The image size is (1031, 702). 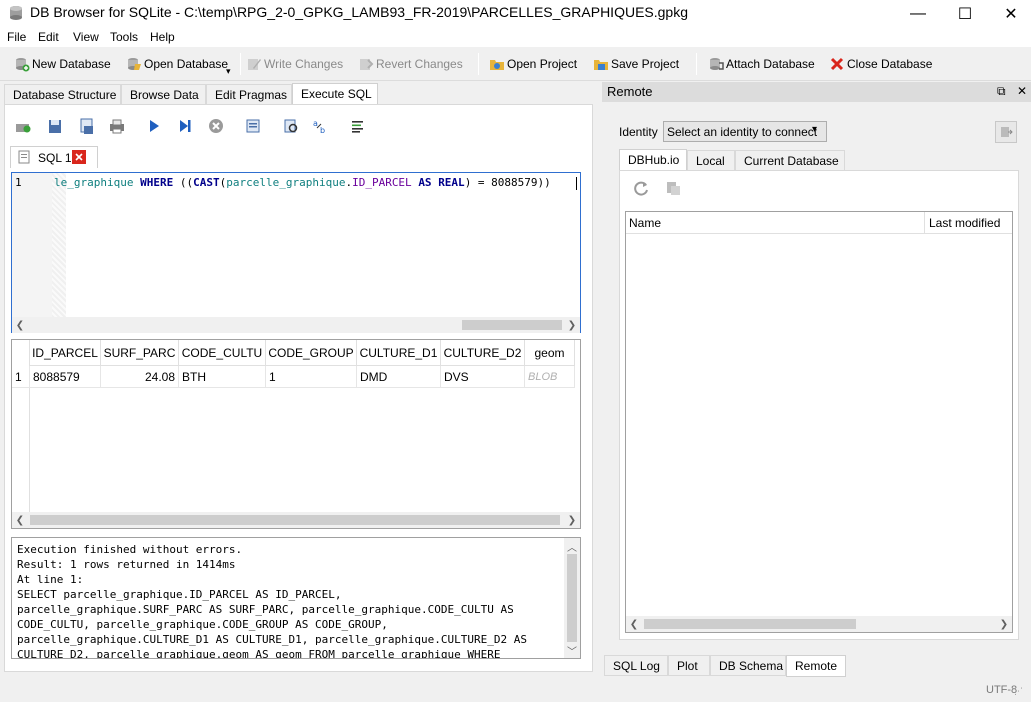 I want to click on tab-remote: Remote, so click(x=816, y=666).